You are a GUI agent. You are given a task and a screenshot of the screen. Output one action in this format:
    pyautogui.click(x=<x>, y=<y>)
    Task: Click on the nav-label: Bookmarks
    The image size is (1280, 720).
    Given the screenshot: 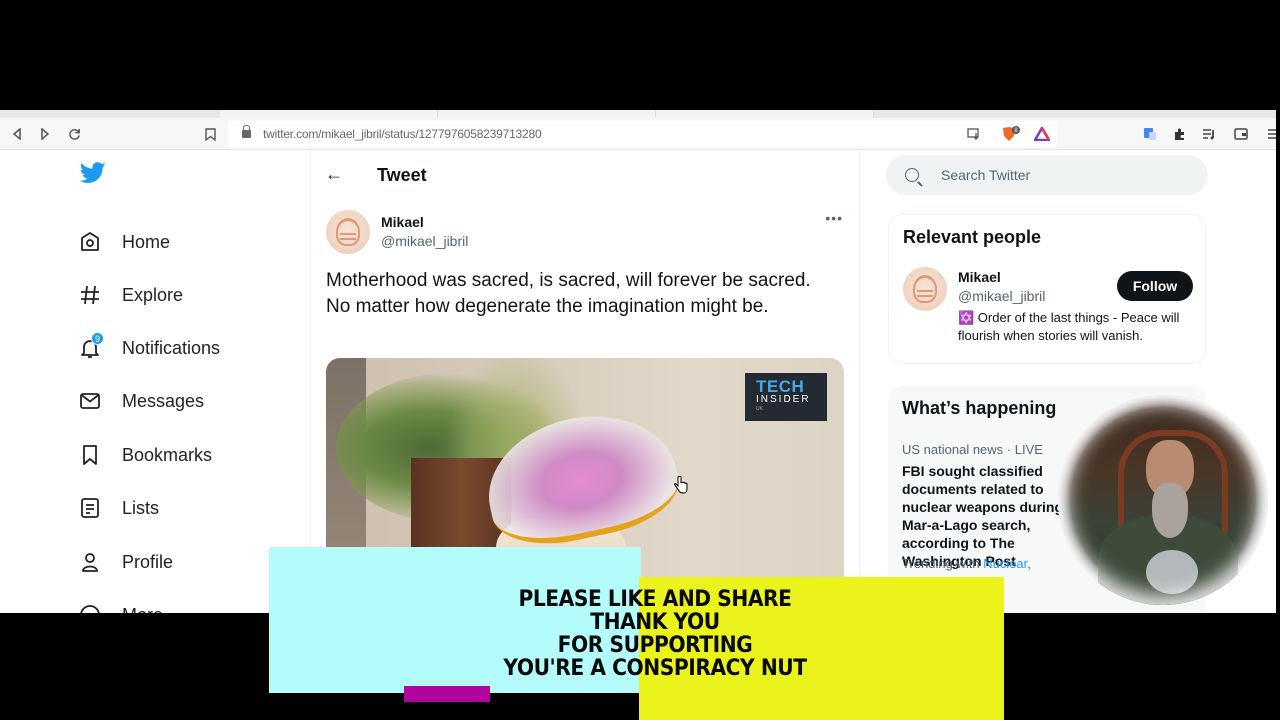 What is the action you would take?
    pyautogui.click(x=167, y=454)
    